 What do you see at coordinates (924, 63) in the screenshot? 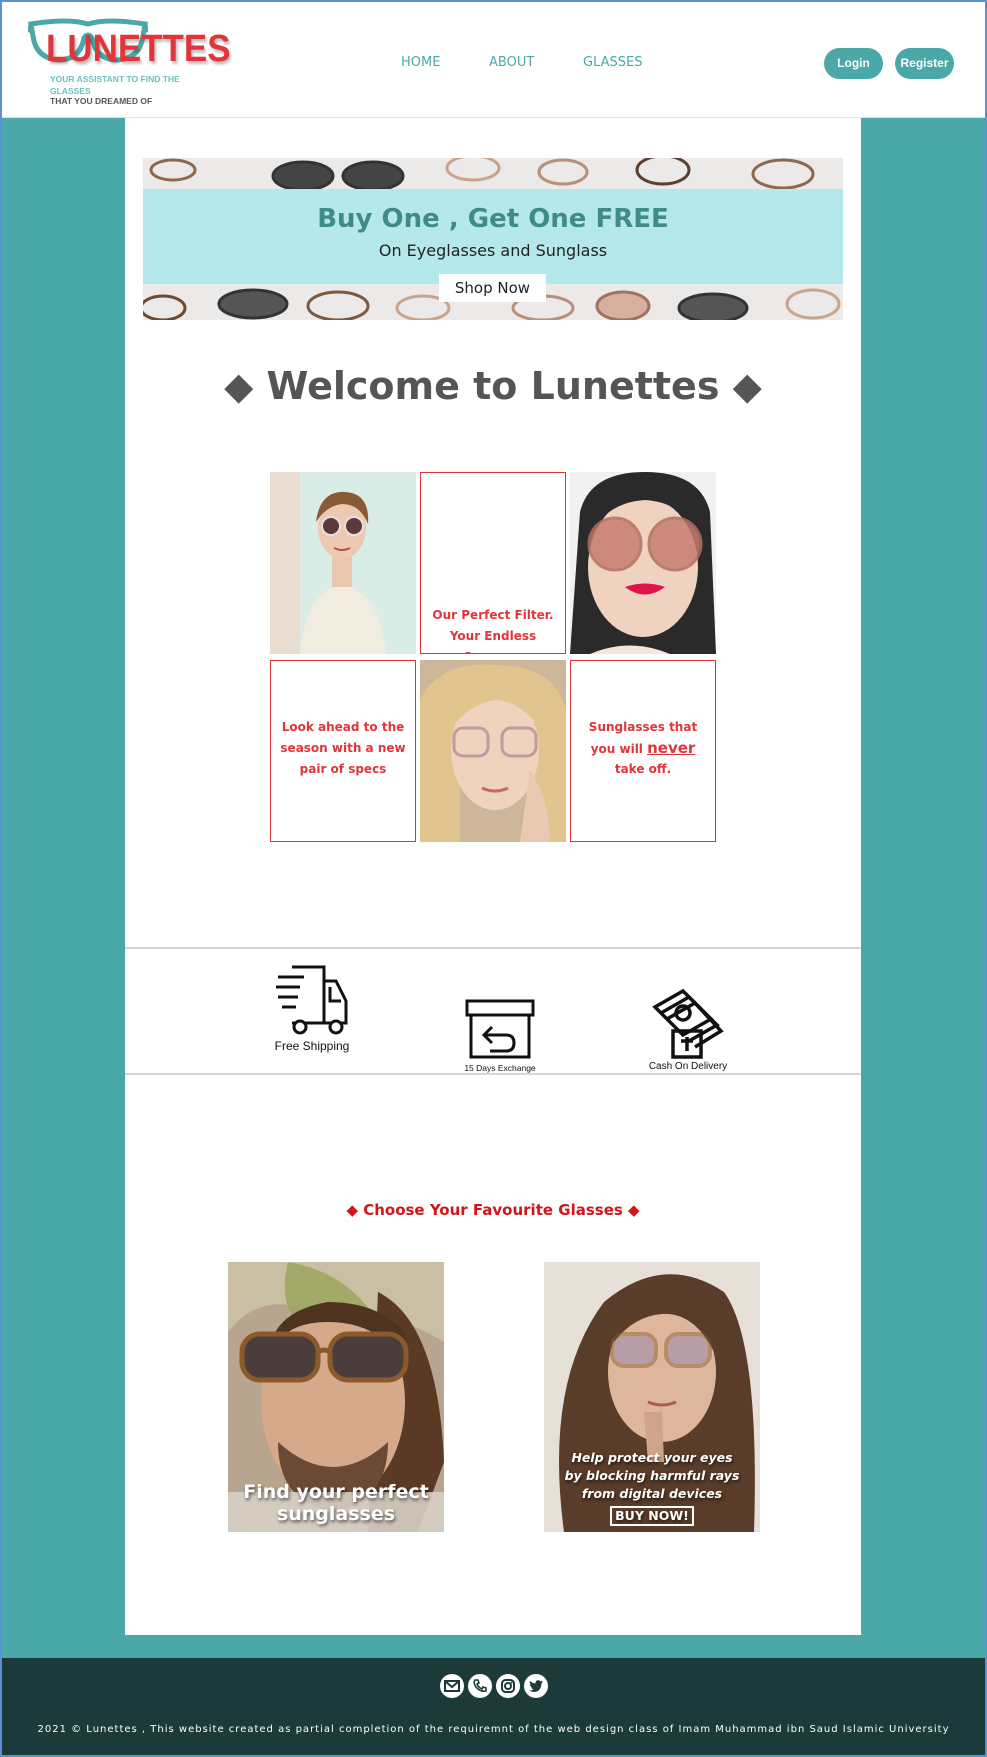
I see `register-button: Register` at bounding box center [924, 63].